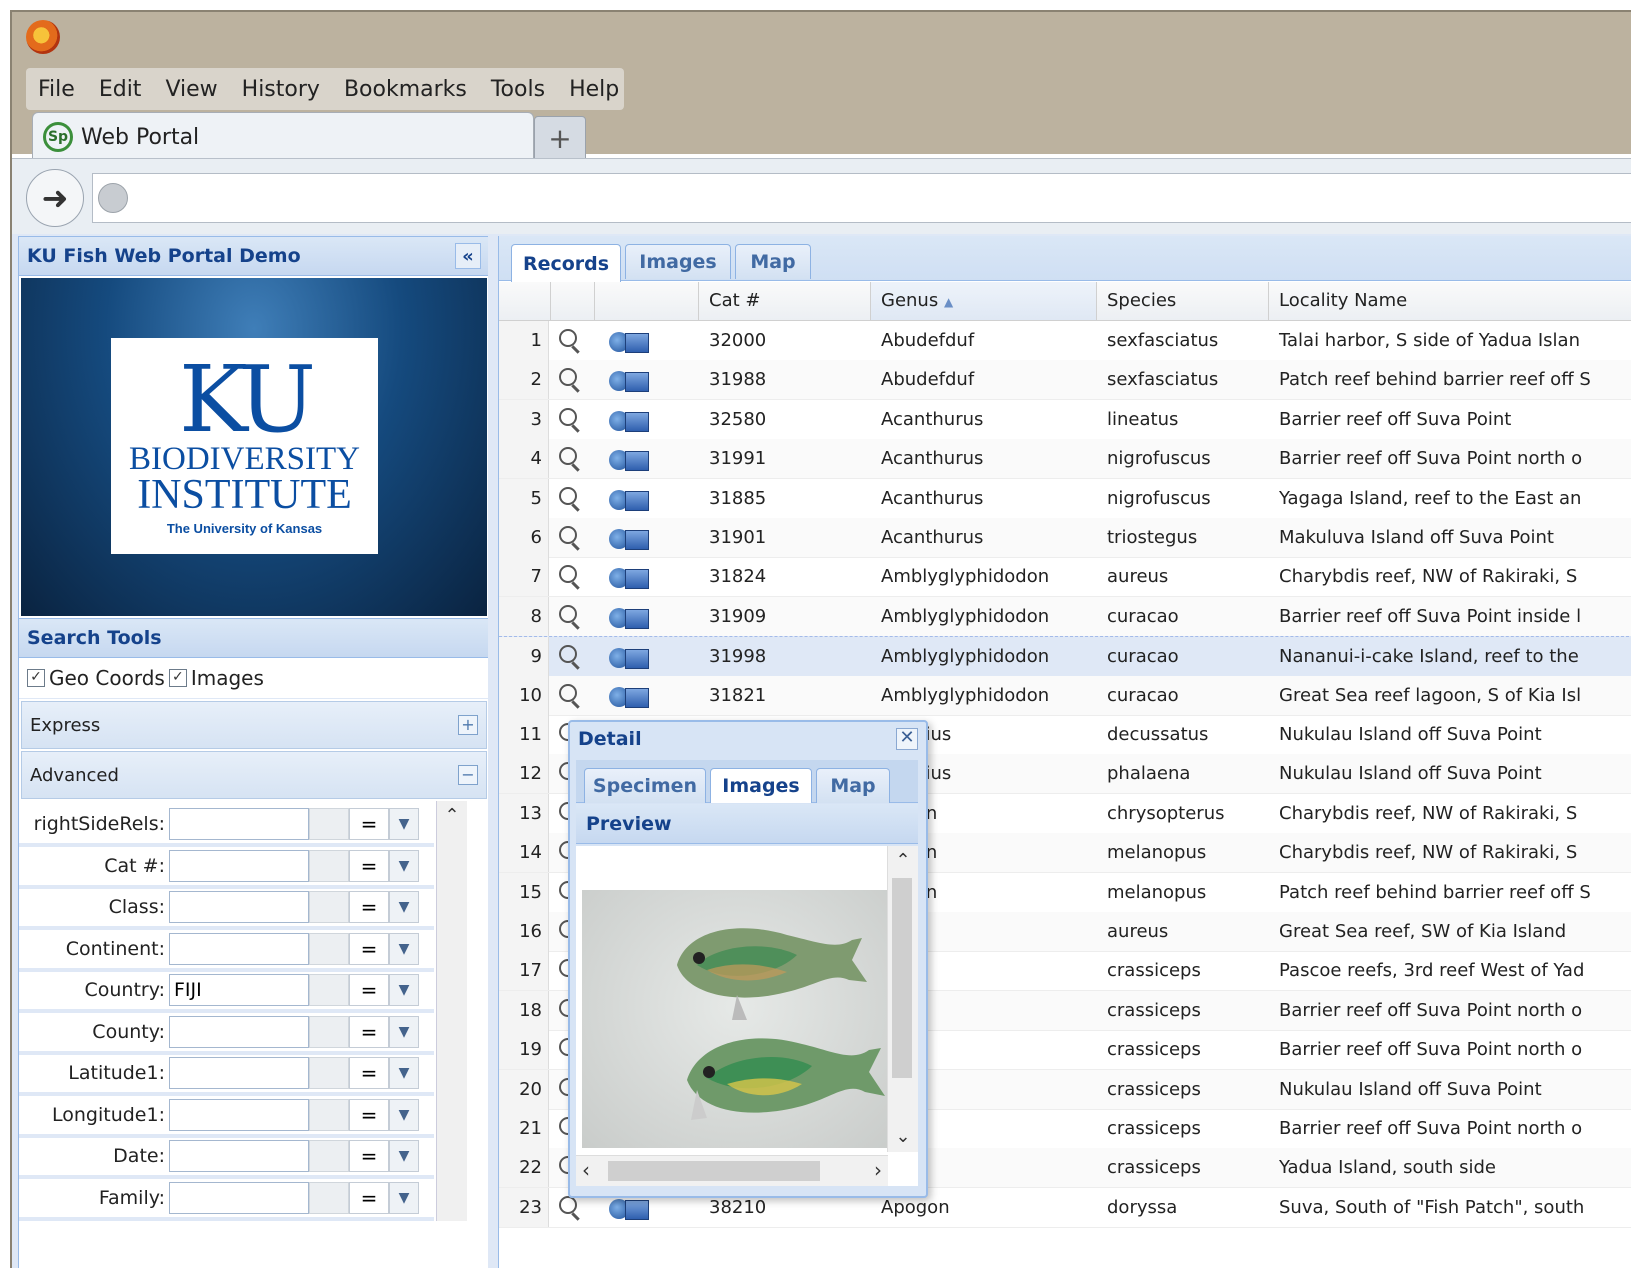  Describe the element at coordinates (984, 301) in the screenshot. I see `header-genus: Genus ▲` at that location.